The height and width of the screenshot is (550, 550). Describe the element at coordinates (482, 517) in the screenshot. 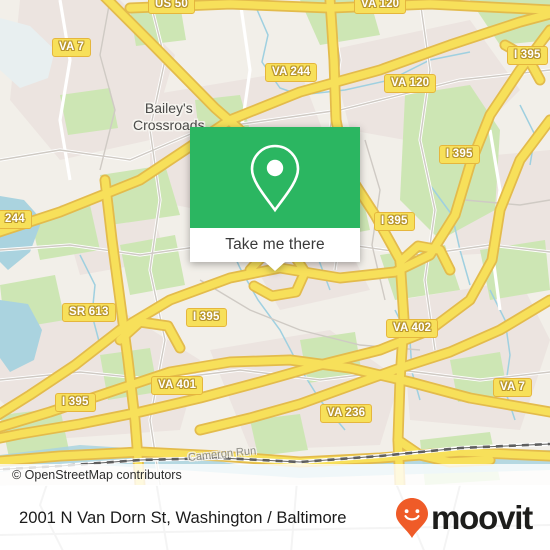

I see `moovit-wordmark: moovit` at that location.